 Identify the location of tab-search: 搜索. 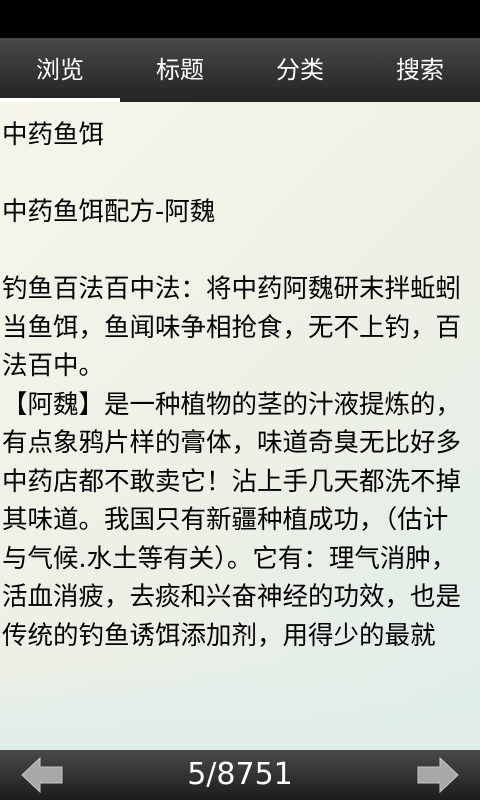
(420, 70).